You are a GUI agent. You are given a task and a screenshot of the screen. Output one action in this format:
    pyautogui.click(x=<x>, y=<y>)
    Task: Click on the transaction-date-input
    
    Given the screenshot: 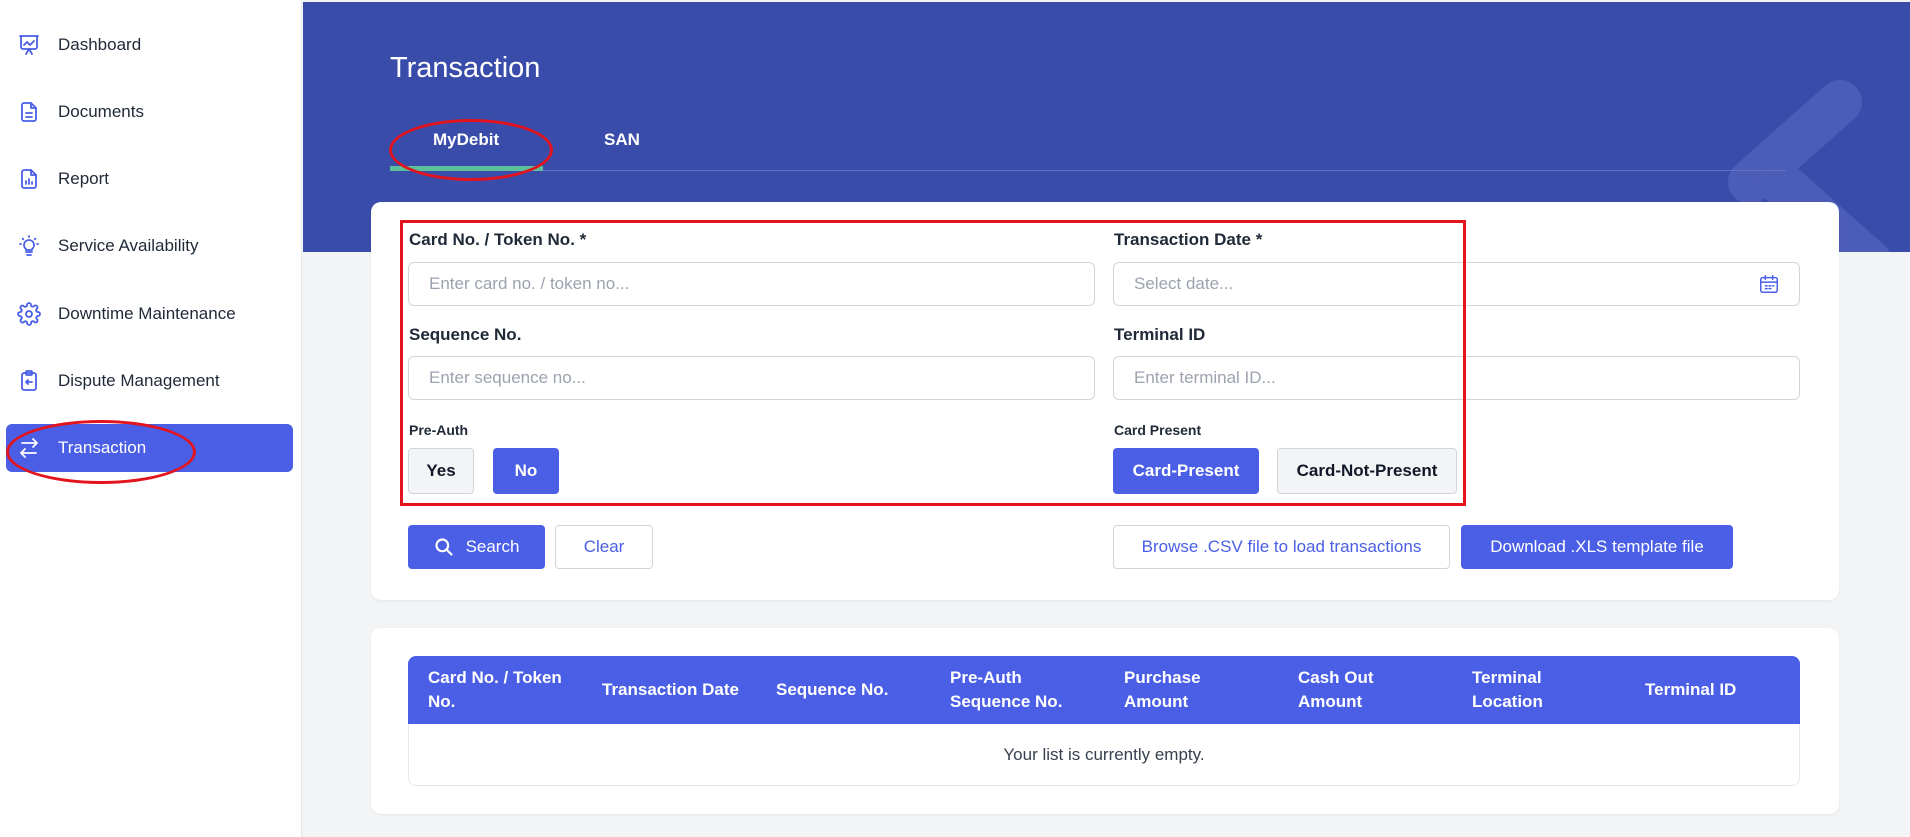 What is the action you would take?
    pyautogui.click(x=1456, y=284)
    